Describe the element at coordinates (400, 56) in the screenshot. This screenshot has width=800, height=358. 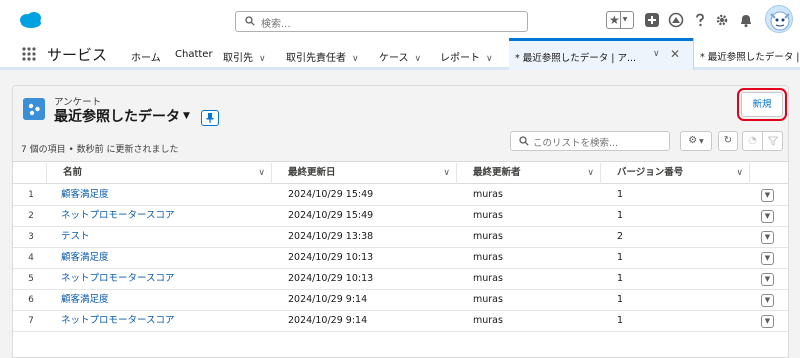
I see `nav-item-cases: ケース ∨` at that location.